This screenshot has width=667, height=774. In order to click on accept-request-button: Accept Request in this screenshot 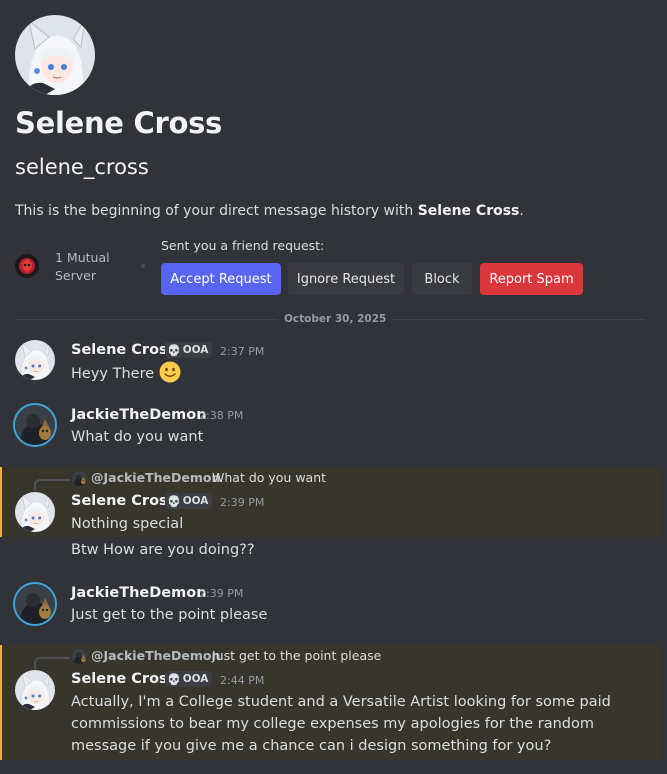, I will do `click(221, 279)`.